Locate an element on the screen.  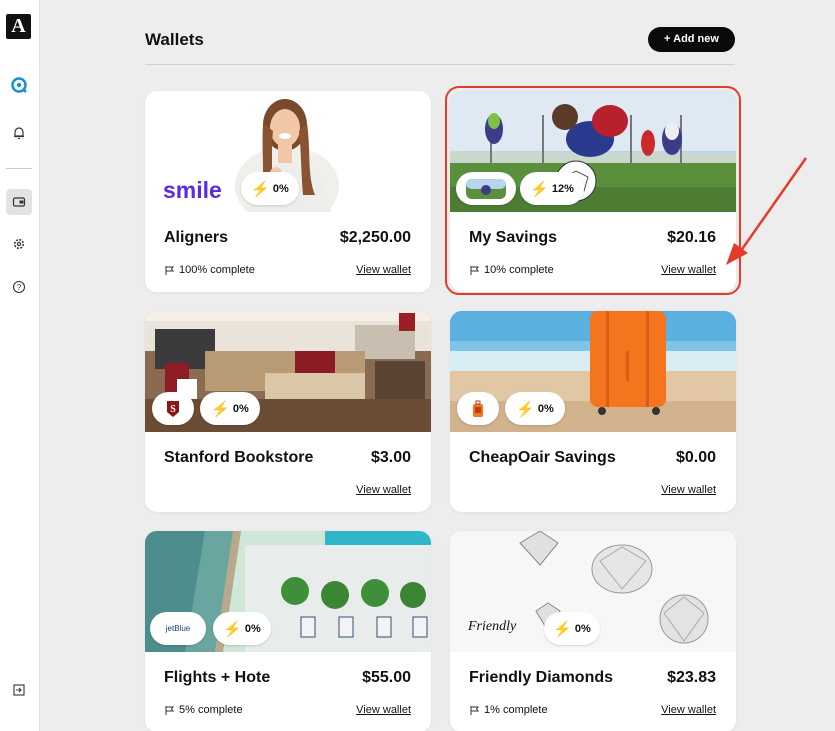
wallet-amount: $20.16 is located at coordinates (691, 237).